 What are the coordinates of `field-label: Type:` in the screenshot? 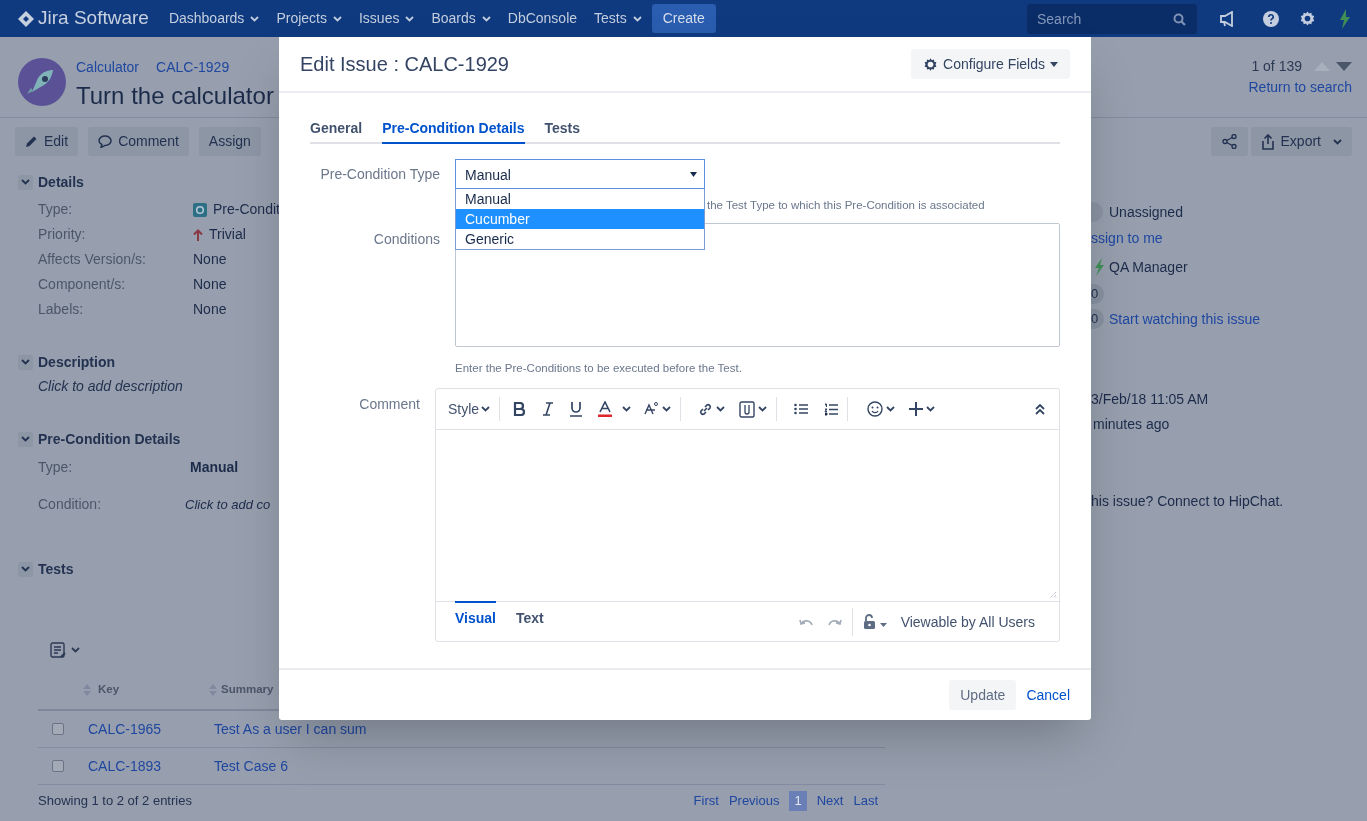 It's located at (56, 209).